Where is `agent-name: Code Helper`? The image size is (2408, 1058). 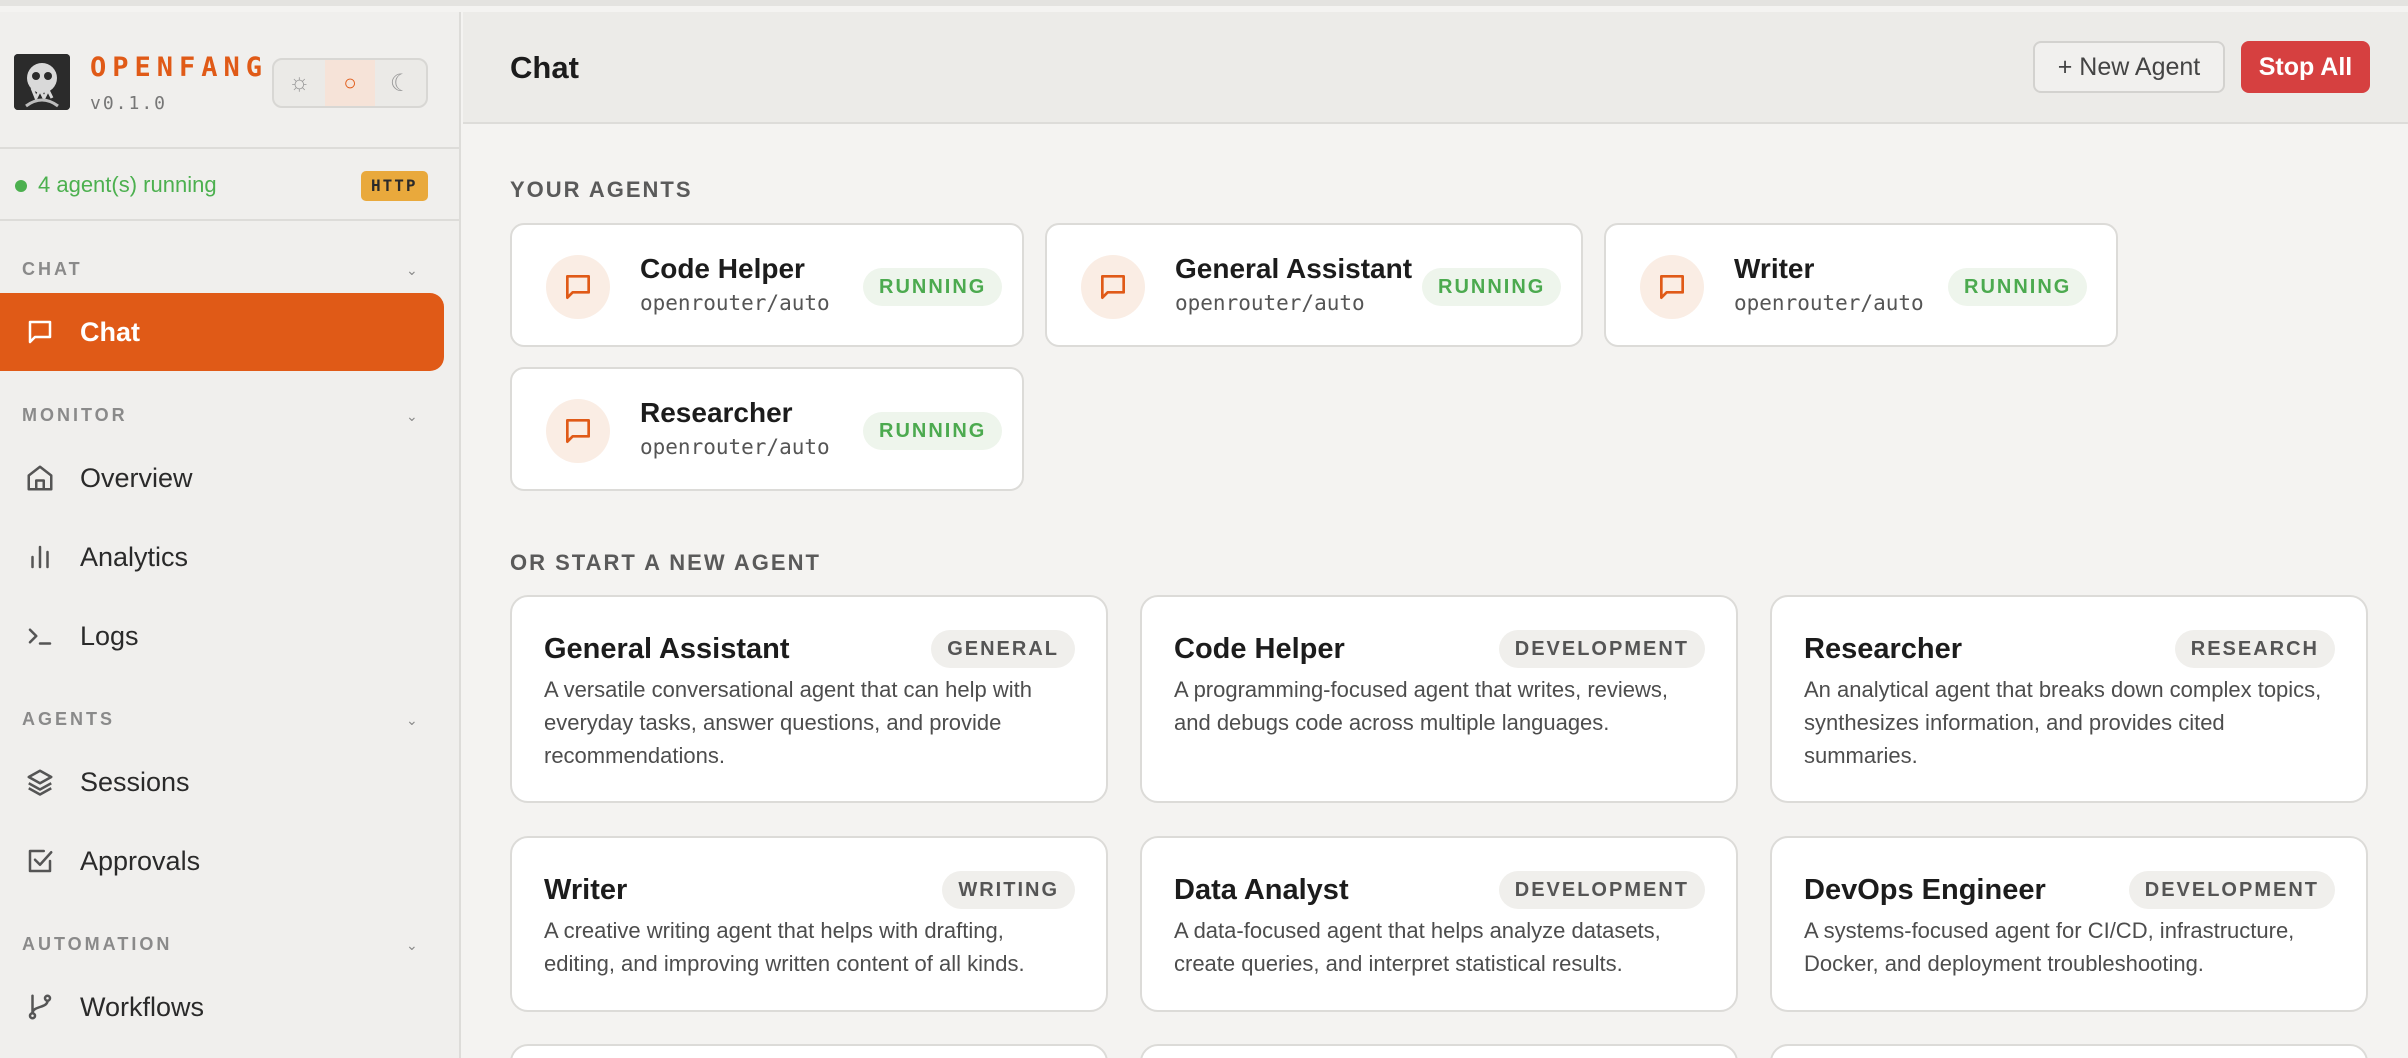
agent-name: Code Helper is located at coordinates (722, 268).